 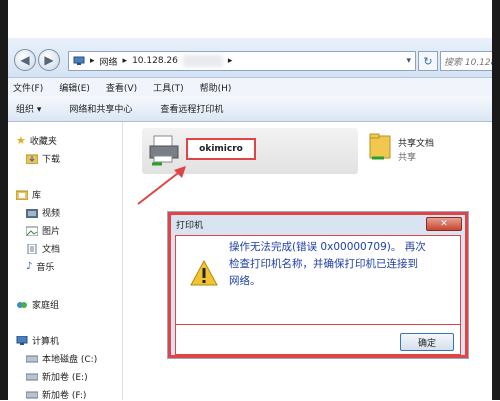 I want to click on document-icon, so click(x=32, y=248).